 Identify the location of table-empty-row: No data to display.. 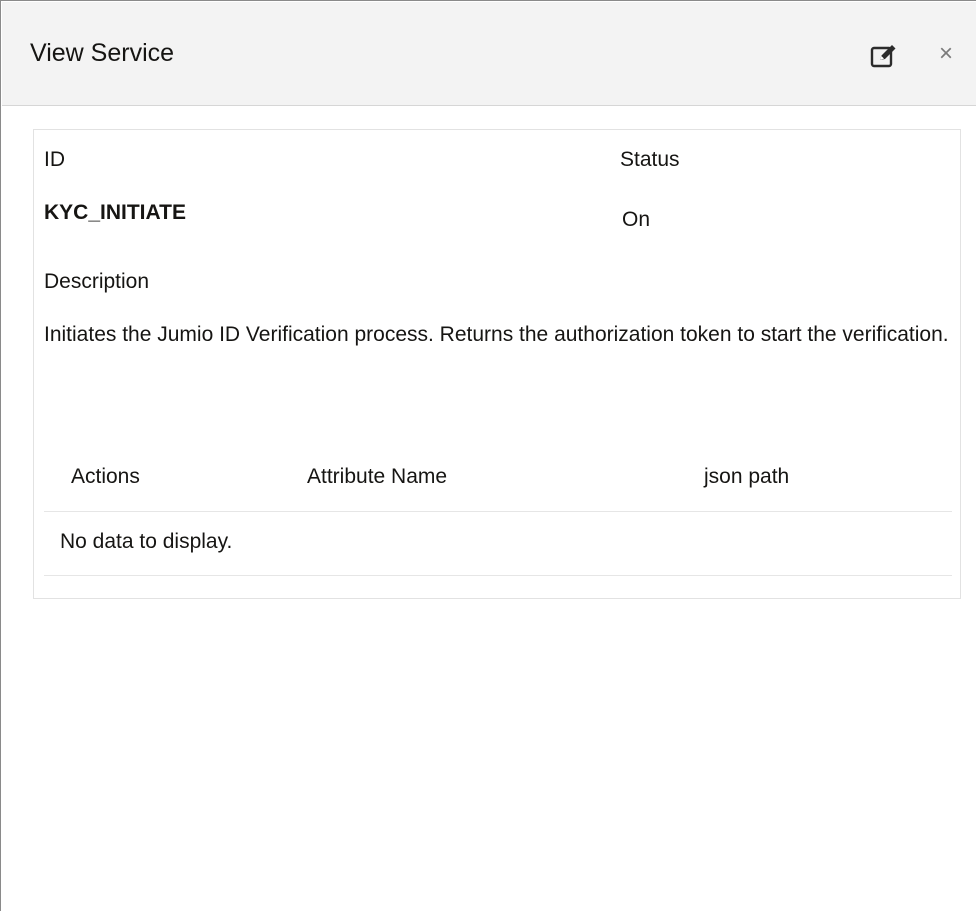
(498, 544).